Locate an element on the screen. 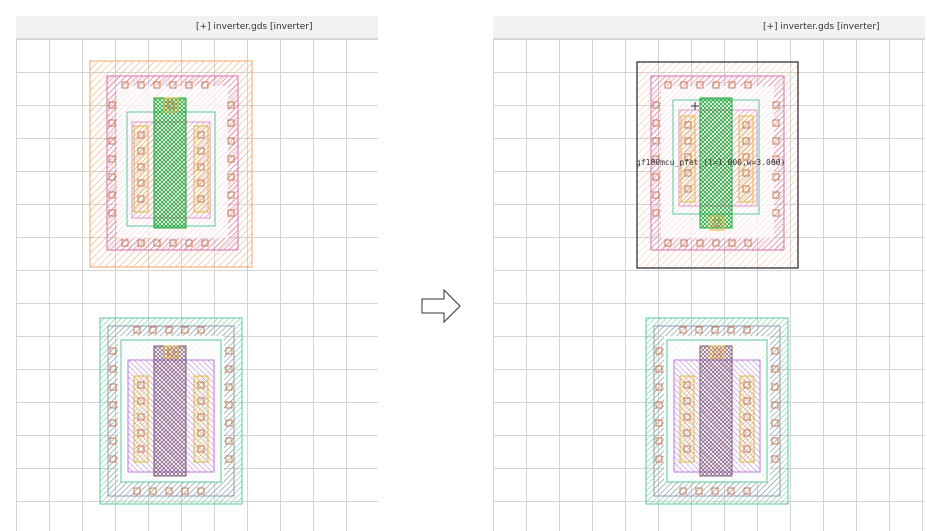 The image size is (927, 531). pfet-cell-selected: gf180mcu_pfet_(l=1.000,w=3.000) is located at coordinates (717, 165).